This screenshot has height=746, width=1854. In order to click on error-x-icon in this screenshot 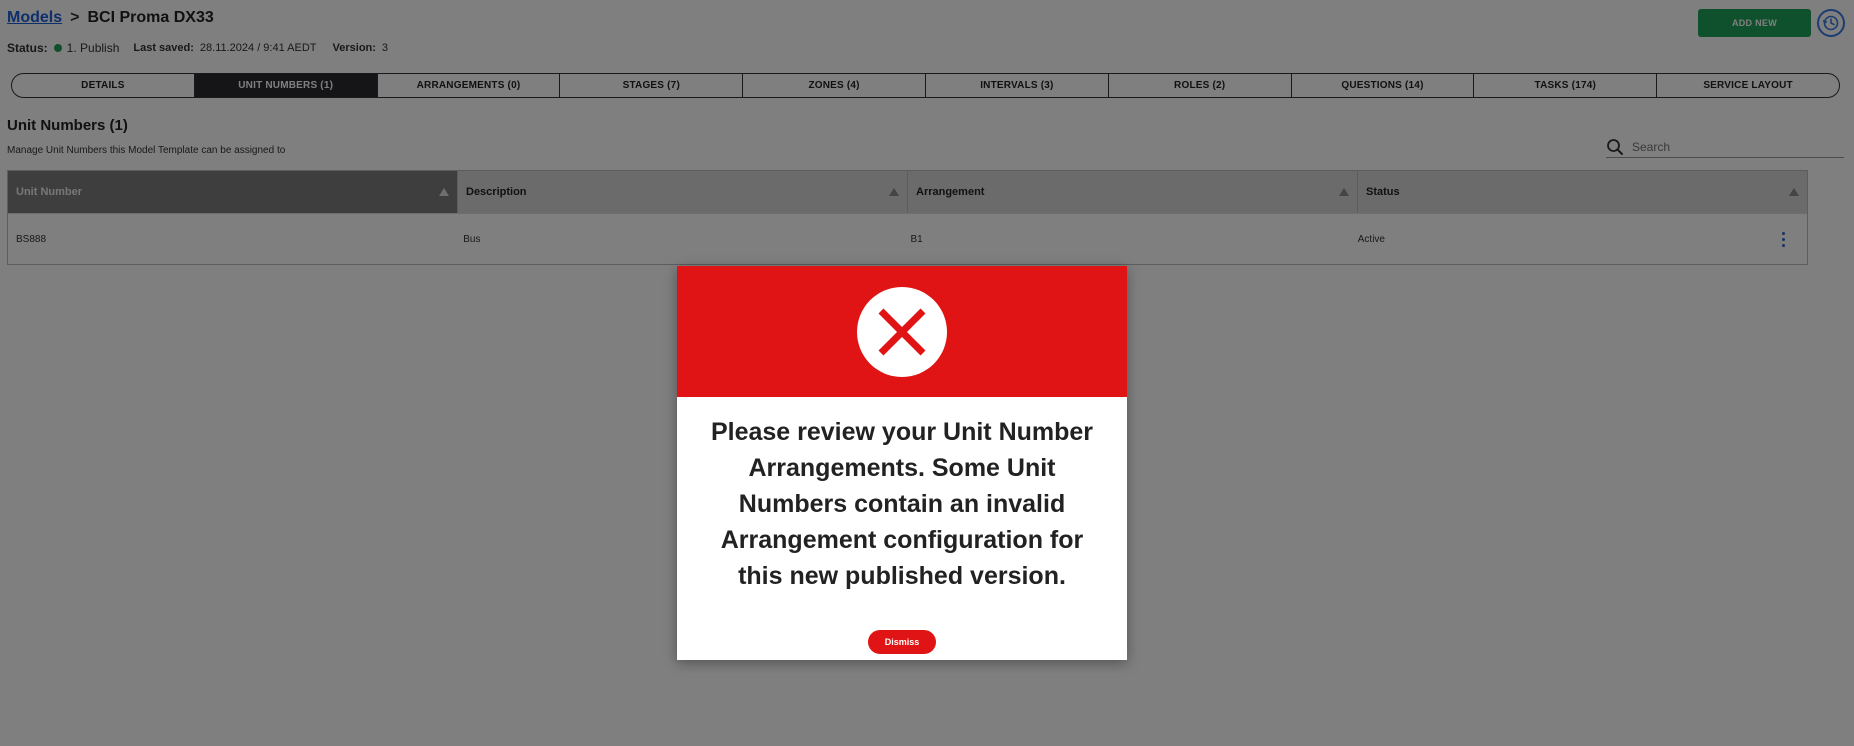, I will do `click(902, 331)`.